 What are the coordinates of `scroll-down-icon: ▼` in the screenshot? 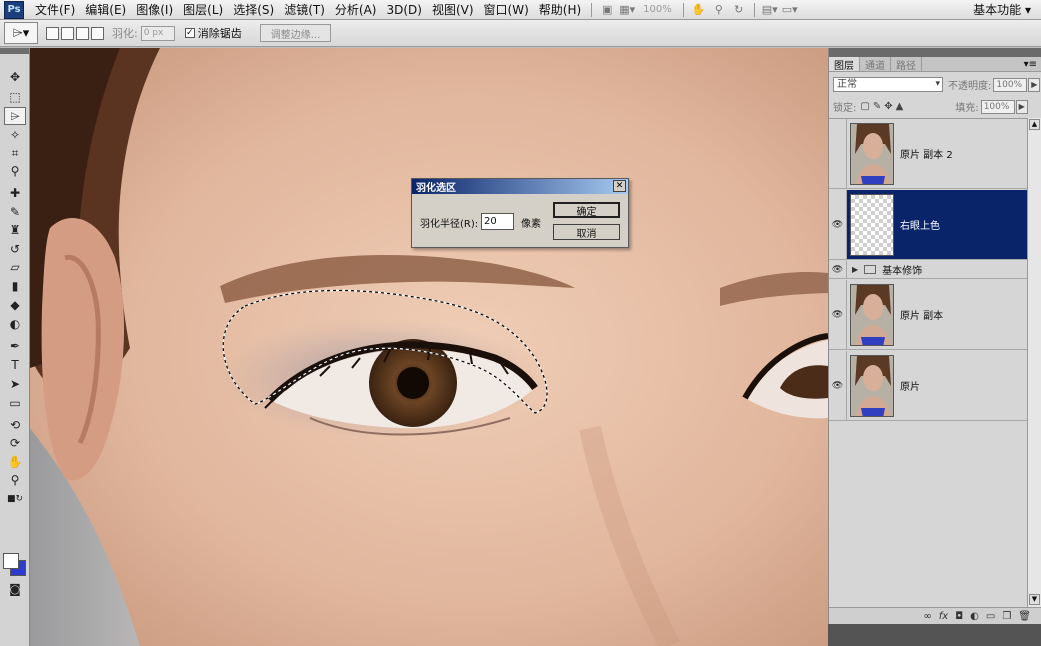 It's located at (1034, 599).